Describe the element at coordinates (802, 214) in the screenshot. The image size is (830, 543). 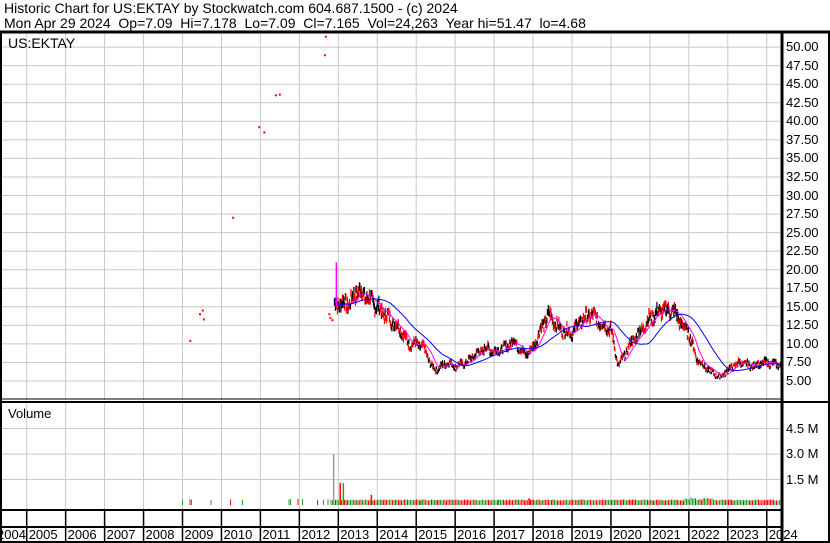
I see `price-tick-label: 27.50` at that location.